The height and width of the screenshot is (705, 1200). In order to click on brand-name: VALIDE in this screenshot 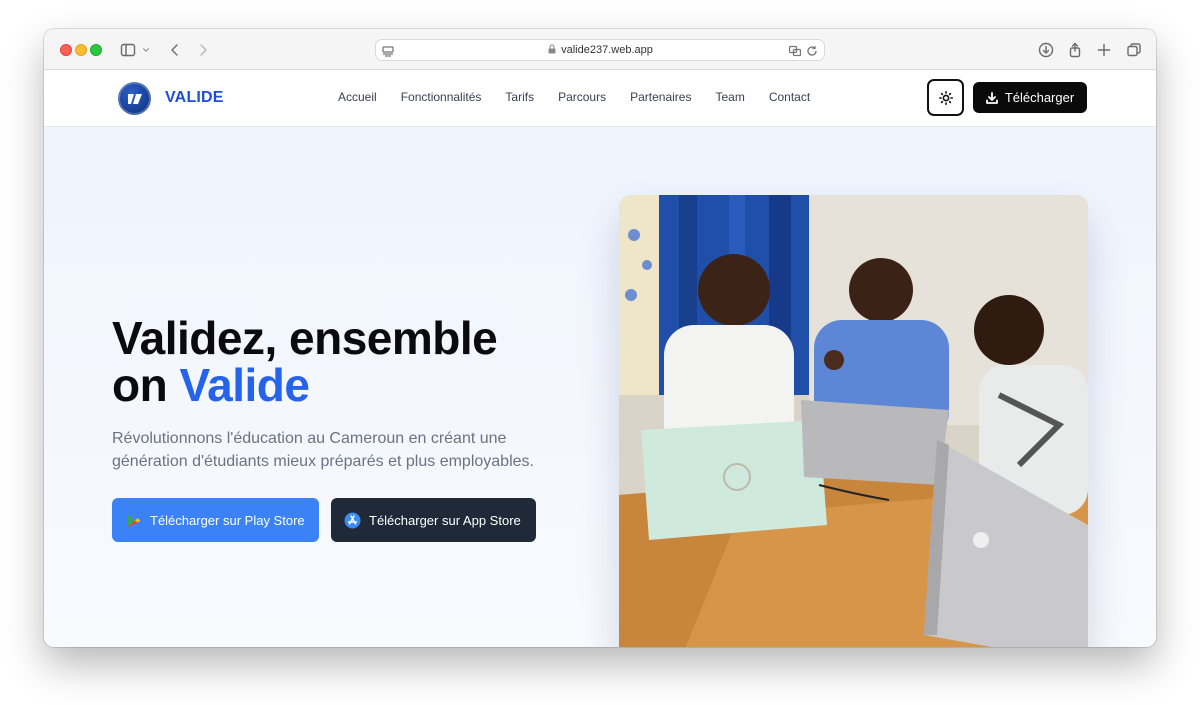, I will do `click(194, 98)`.